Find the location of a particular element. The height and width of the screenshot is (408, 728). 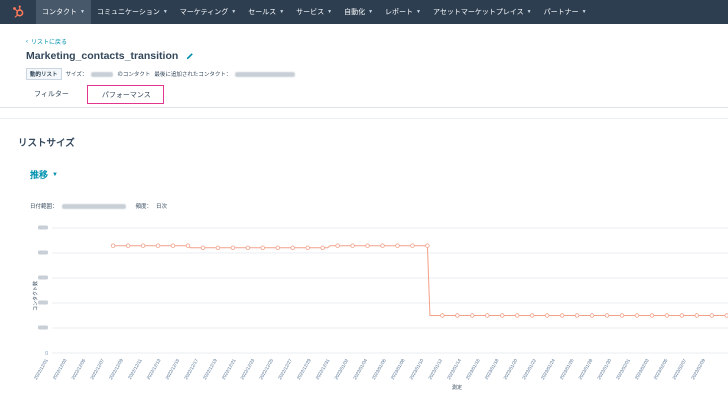

tab-label: フィルター is located at coordinates (51, 94).